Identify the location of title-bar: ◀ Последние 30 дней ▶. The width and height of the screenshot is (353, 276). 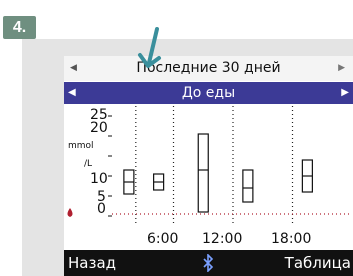
(208, 68).